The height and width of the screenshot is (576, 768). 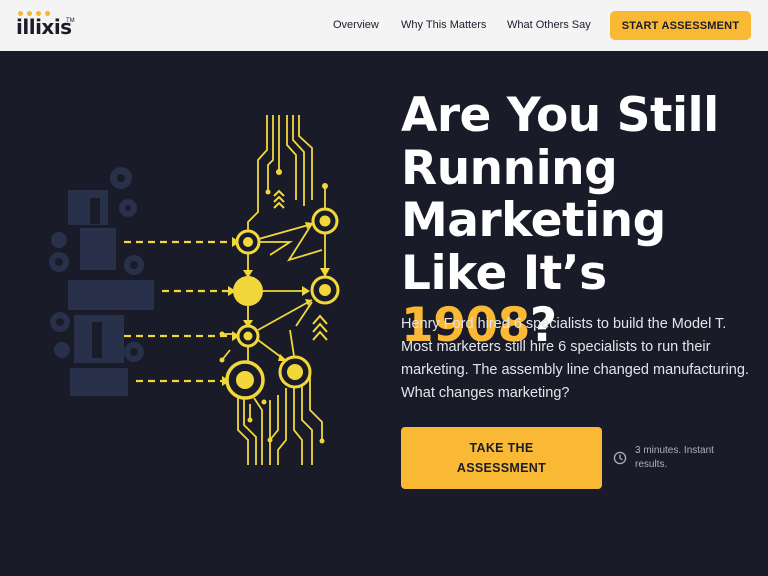 I want to click on start-assessment-button: START ASSESSMENT, so click(x=680, y=25).